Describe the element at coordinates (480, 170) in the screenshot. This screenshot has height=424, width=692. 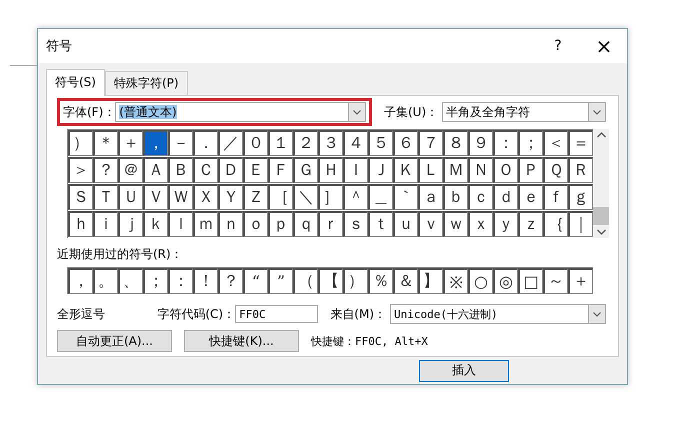
I see `symbol-cell: Ｎ` at that location.